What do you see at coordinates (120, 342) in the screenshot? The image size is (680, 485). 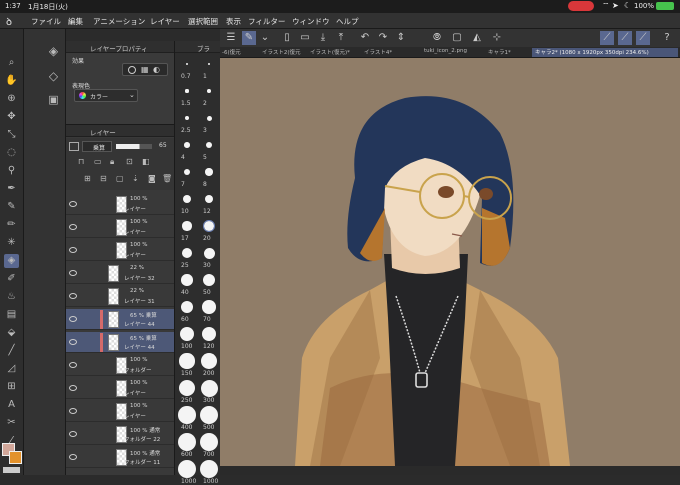 I see `layer-row: 65 % 乗算 レイヤー 44` at bounding box center [120, 342].